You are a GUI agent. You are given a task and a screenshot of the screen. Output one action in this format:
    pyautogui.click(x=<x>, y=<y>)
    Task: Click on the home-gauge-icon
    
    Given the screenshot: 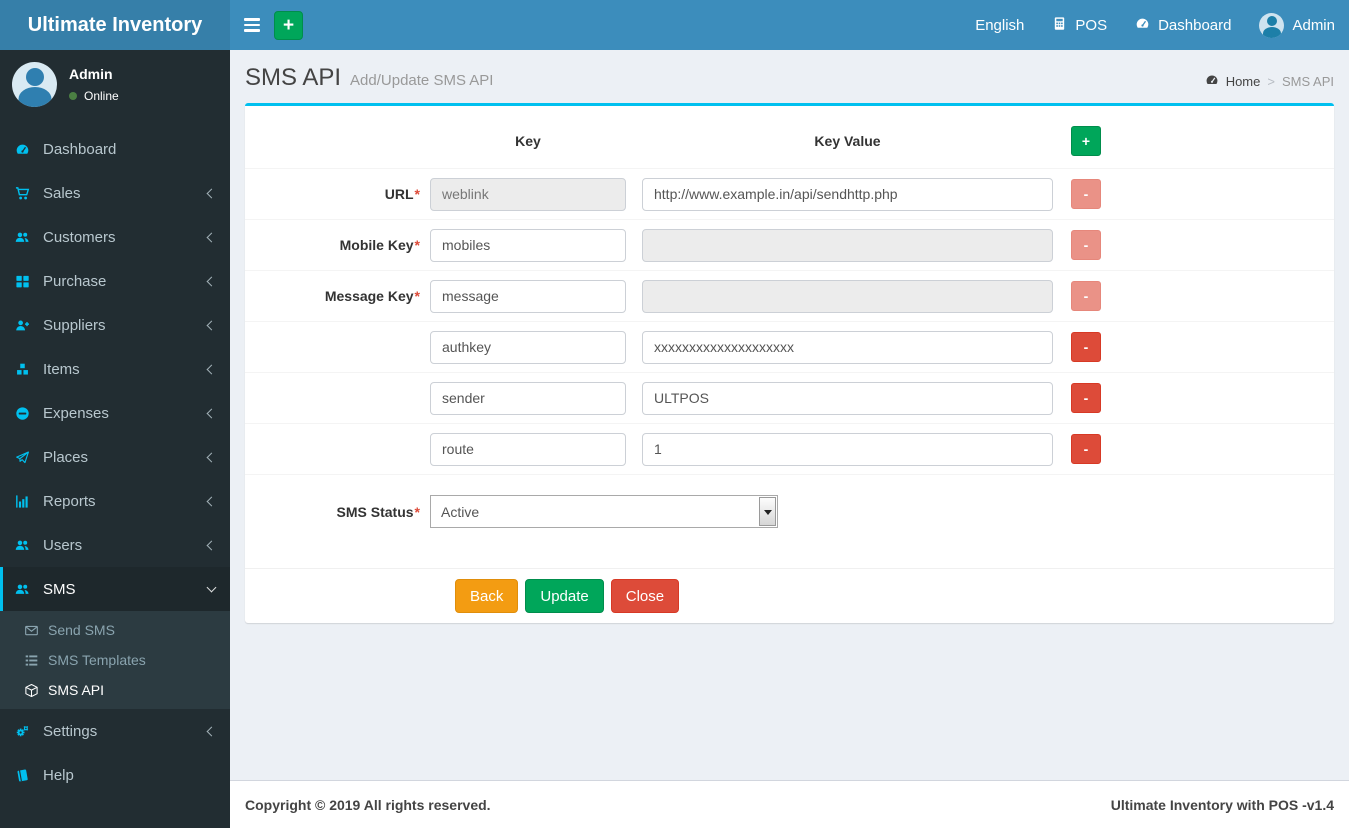 What is the action you would take?
    pyautogui.click(x=1212, y=81)
    